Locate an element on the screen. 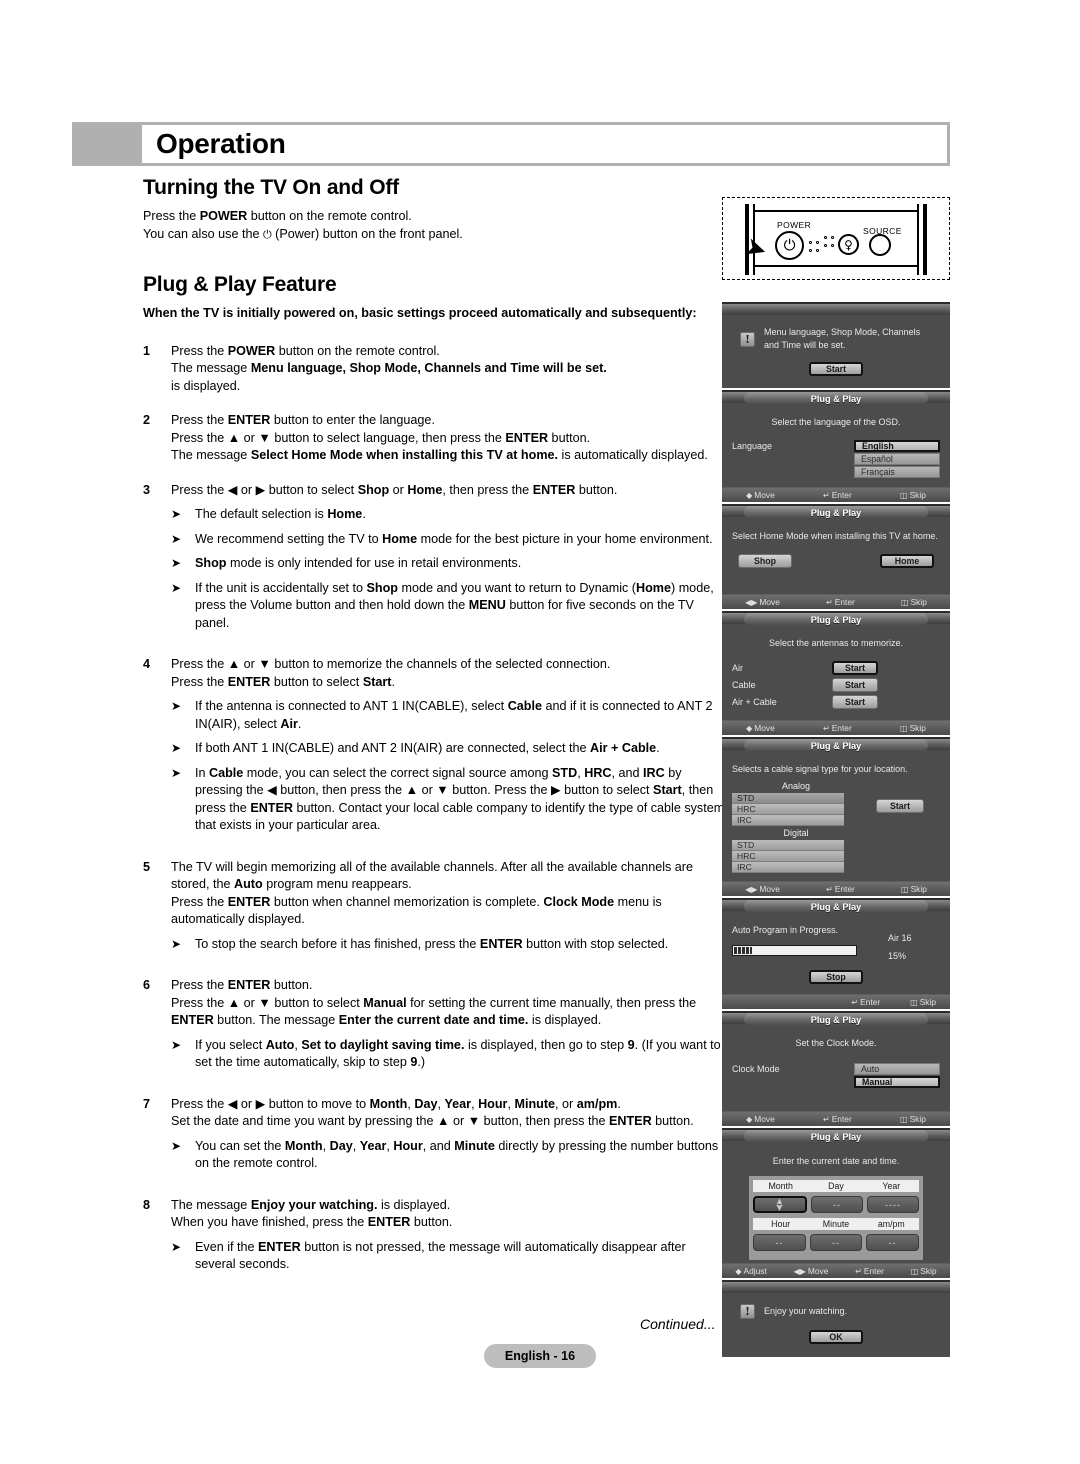  analog-signal-list: STD HRC IRC is located at coordinates (788, 809).